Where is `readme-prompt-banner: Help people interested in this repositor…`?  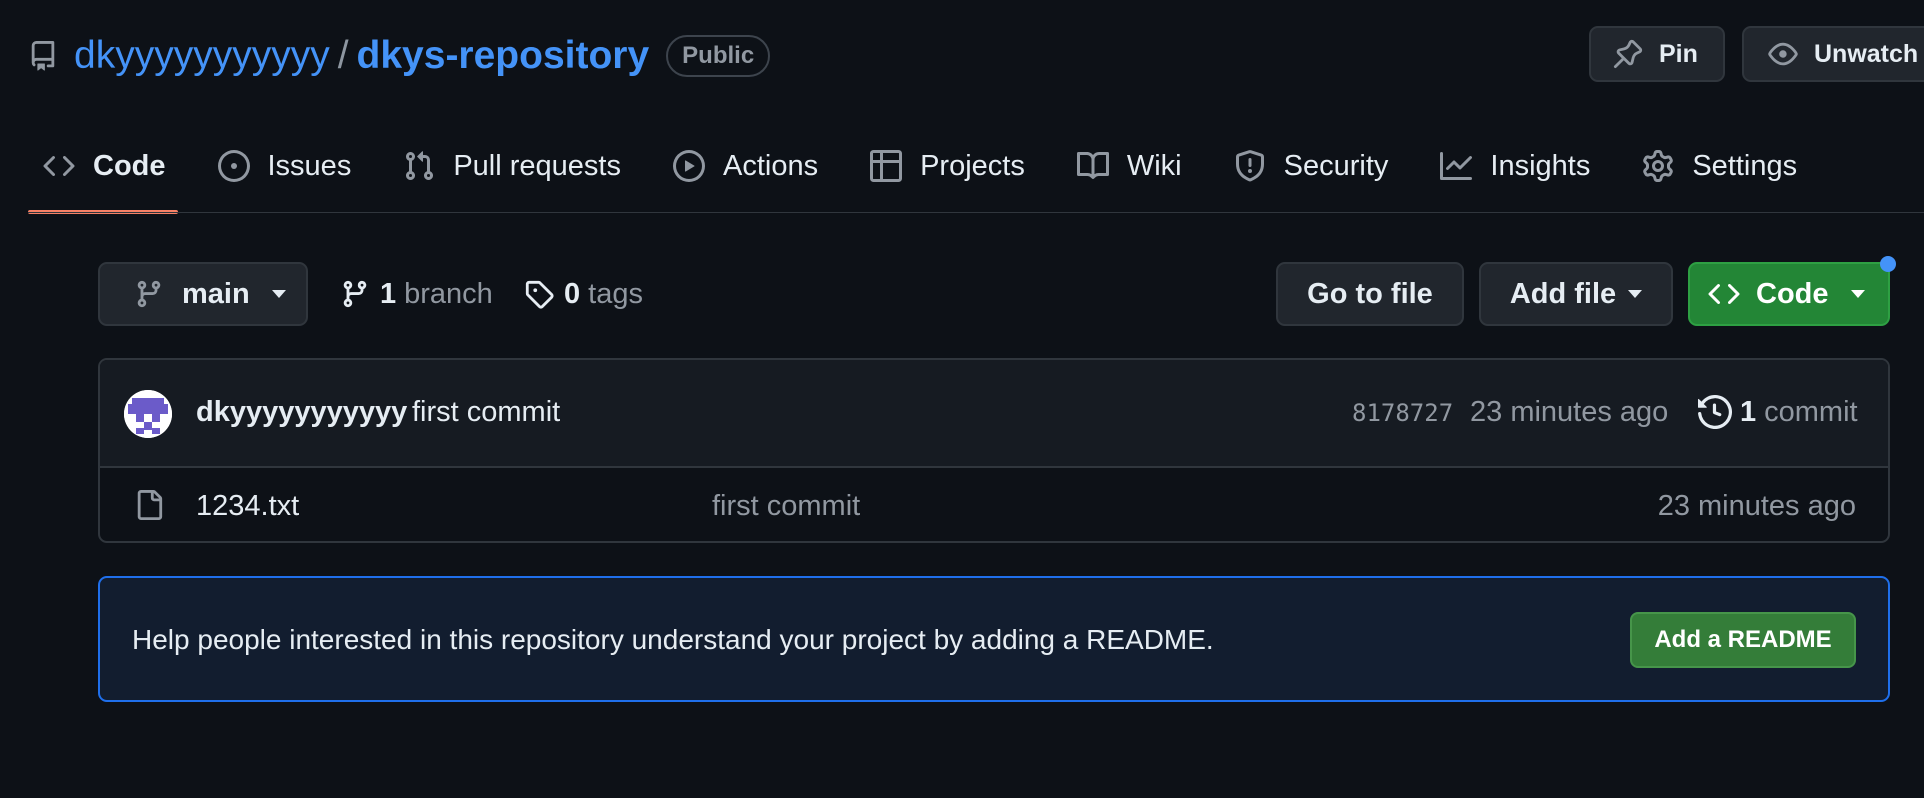
readme-prompt-banner: Help people interested in this repositor… is located at coordinates (994, 639).